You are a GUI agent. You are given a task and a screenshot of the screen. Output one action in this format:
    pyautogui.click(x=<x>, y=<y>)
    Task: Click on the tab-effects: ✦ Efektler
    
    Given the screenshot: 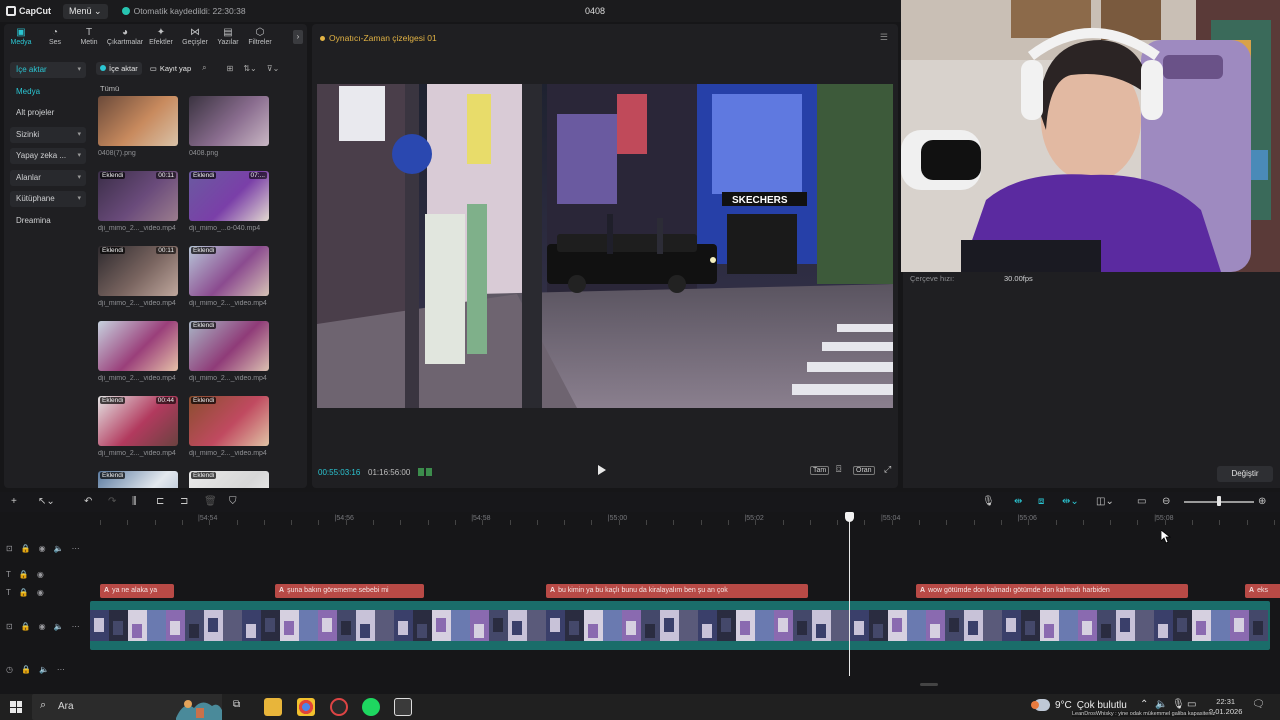 What is the action you would take?
    pyautogui.click(x=161, y=37)
    